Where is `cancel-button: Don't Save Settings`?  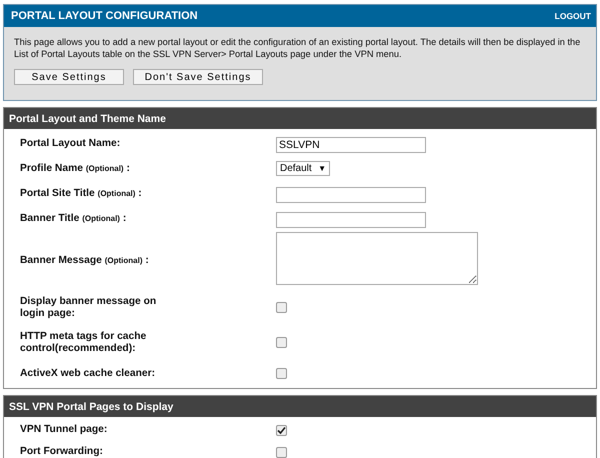
cancel-button: Don't Save Settings is located at coordinates (198, 77).